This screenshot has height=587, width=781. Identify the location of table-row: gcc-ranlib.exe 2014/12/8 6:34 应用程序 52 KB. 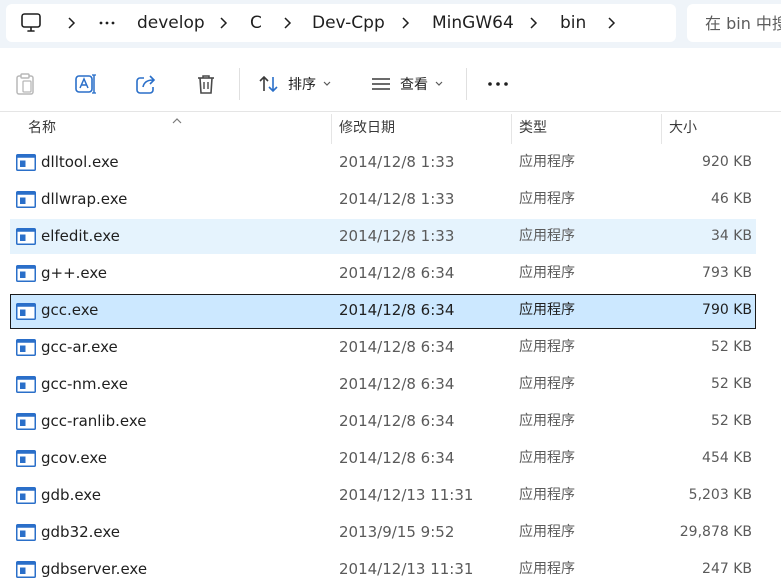
(383, 421).